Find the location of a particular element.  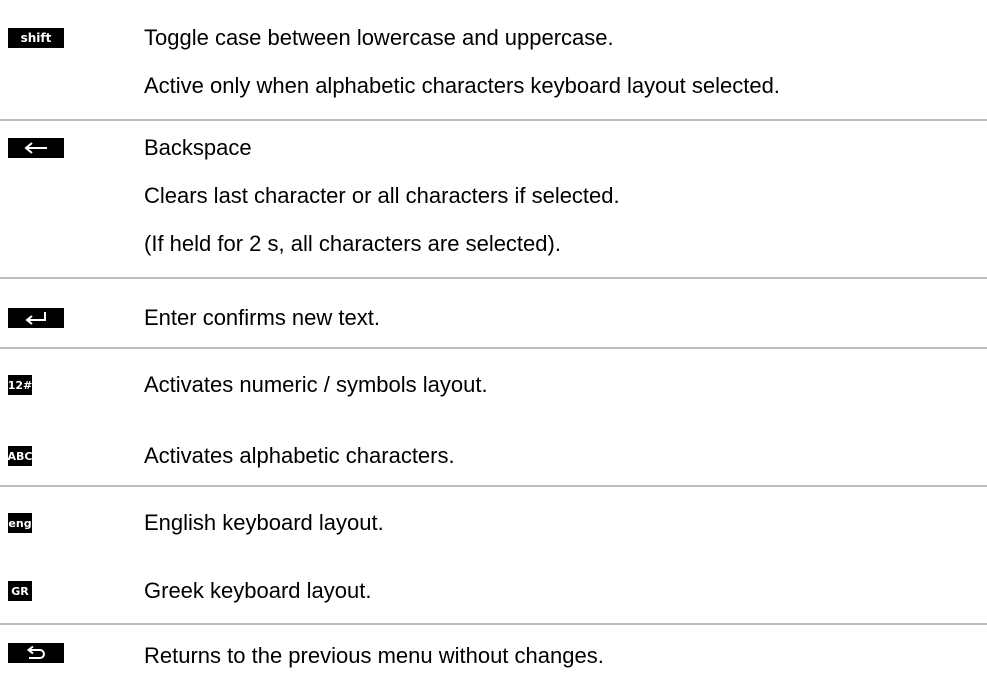

english-layout-icon: eng is located at coordinates (20, 523).